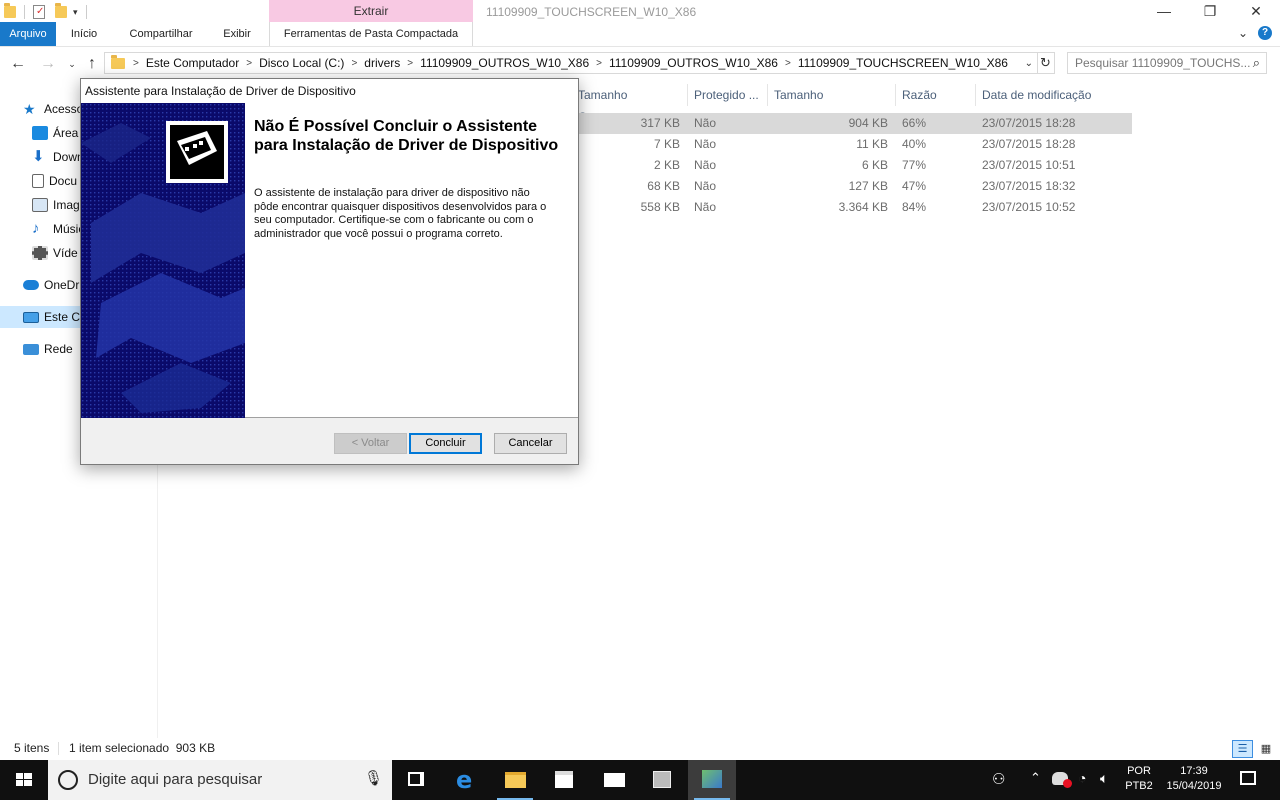 This screenshot has width=1280, height=803. What do you see at coordinates (614, 780) in the screenshot?
I see `taskbar-app-mail` at bounding box center [614, 780].